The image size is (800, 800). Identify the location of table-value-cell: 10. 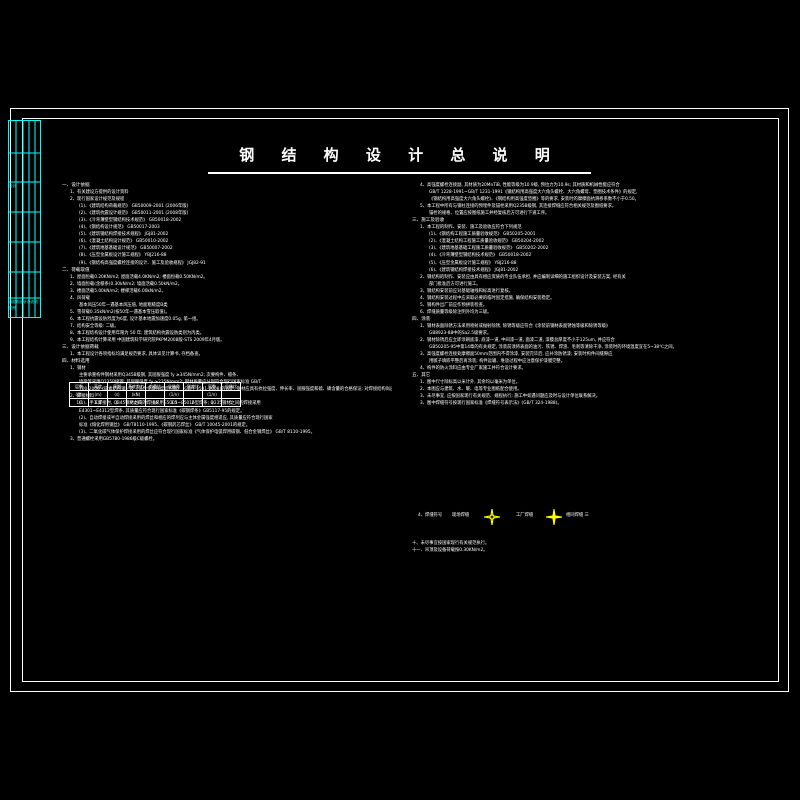
(79, 402).